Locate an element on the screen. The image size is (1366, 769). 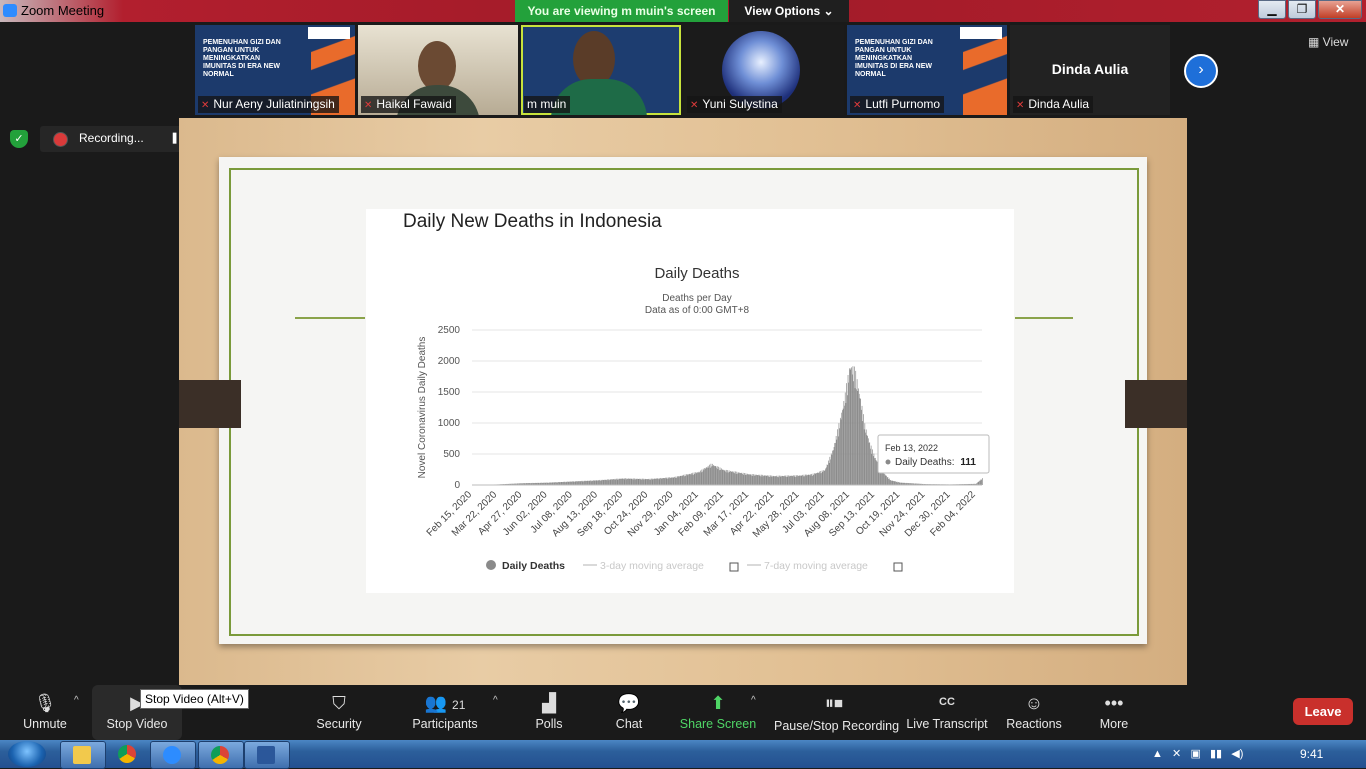
participant-name: Yuni Sulystina is located at coordinates (739, 104).